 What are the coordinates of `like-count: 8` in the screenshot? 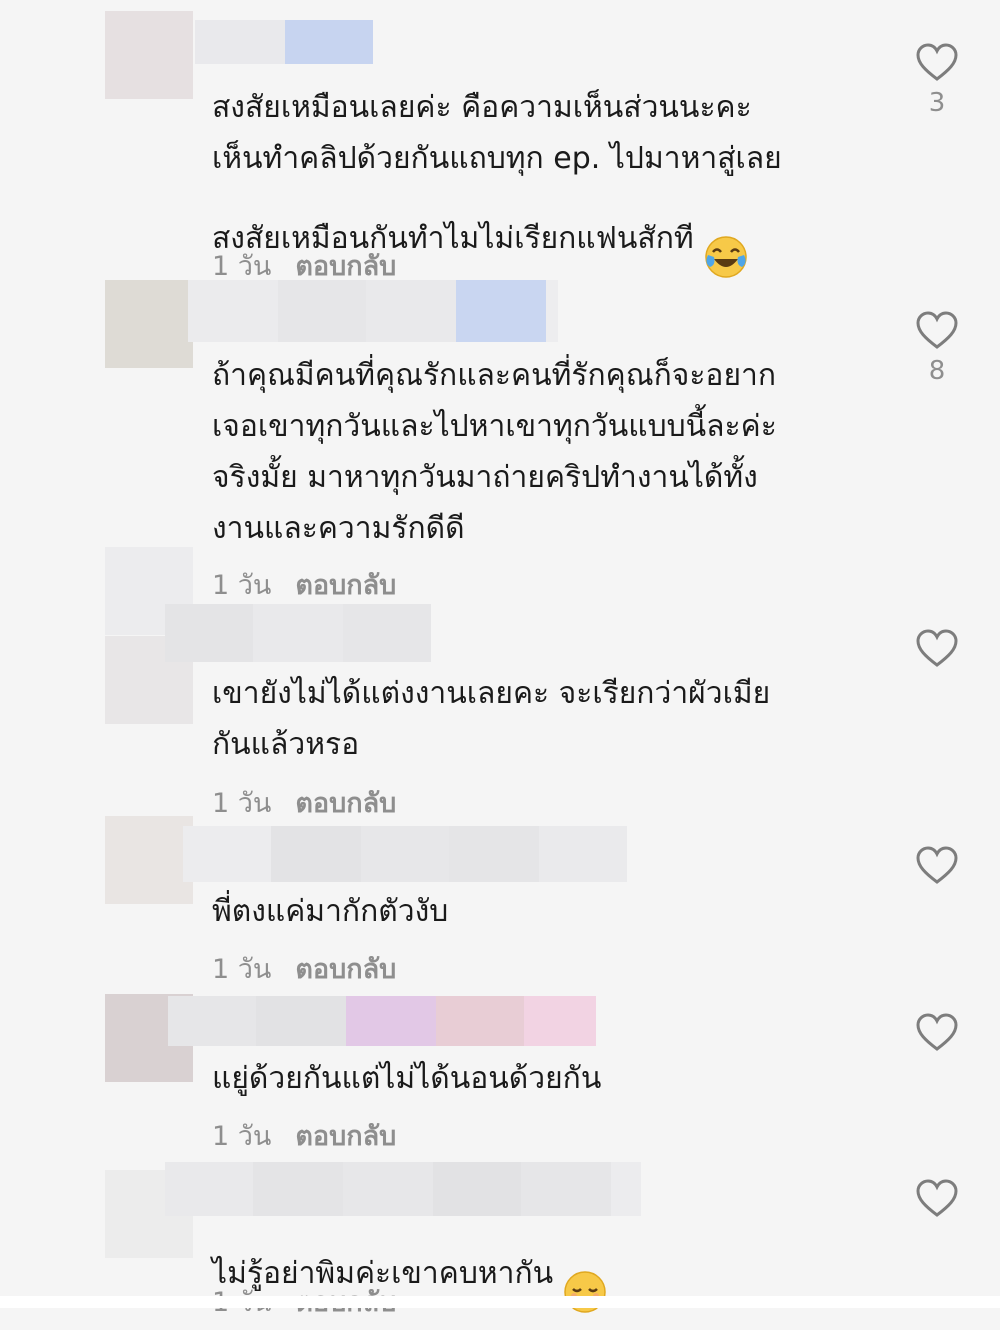 It's located at (937, 371).